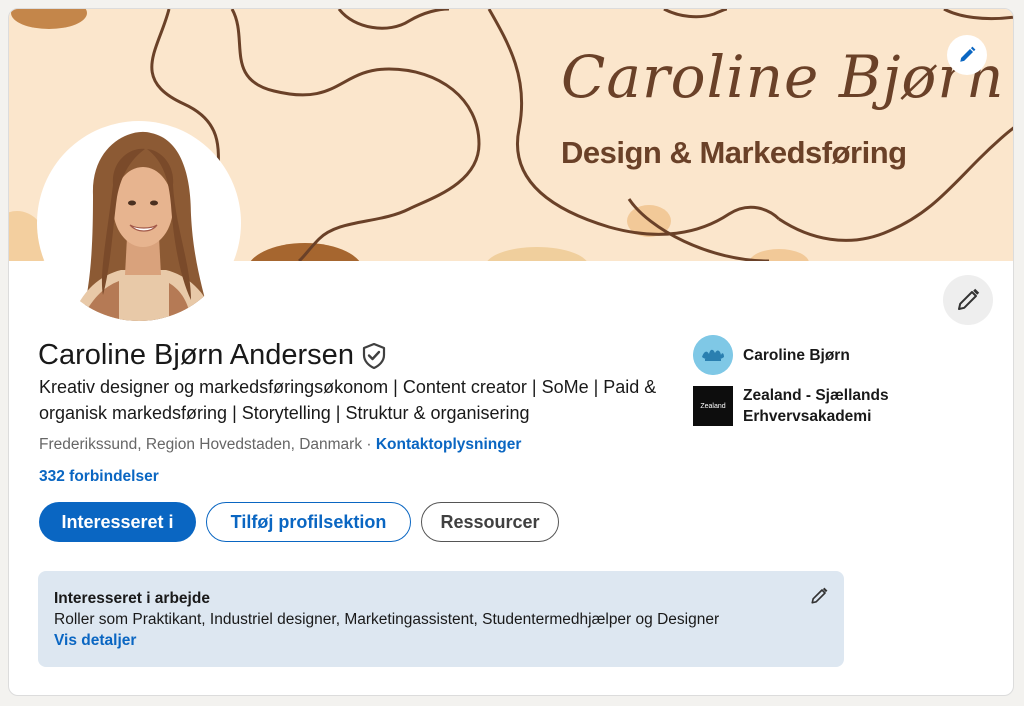 The height and width of the screenshot is (706, 1024). I want to click on experience-item: Caroline Bjørn, so click(813, 355).